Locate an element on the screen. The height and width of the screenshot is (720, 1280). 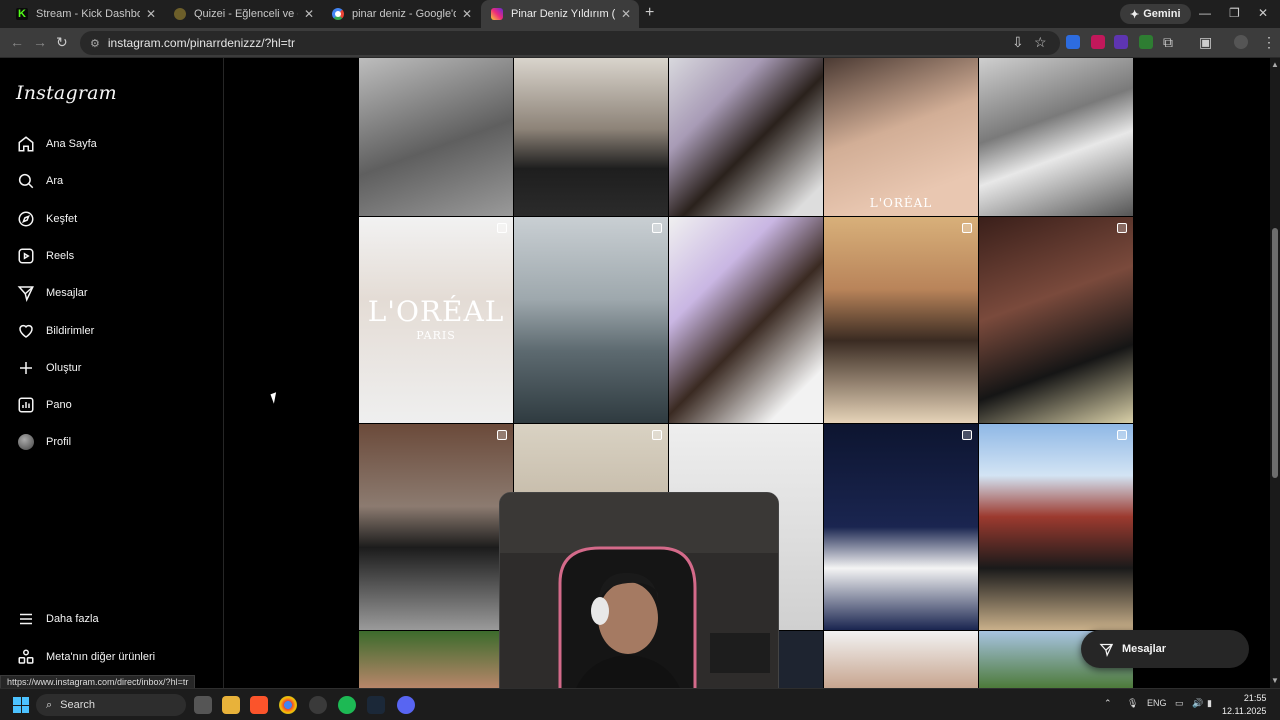
system-clock: 21:55 12.11.2025 is located at coordinates (1244, 705).